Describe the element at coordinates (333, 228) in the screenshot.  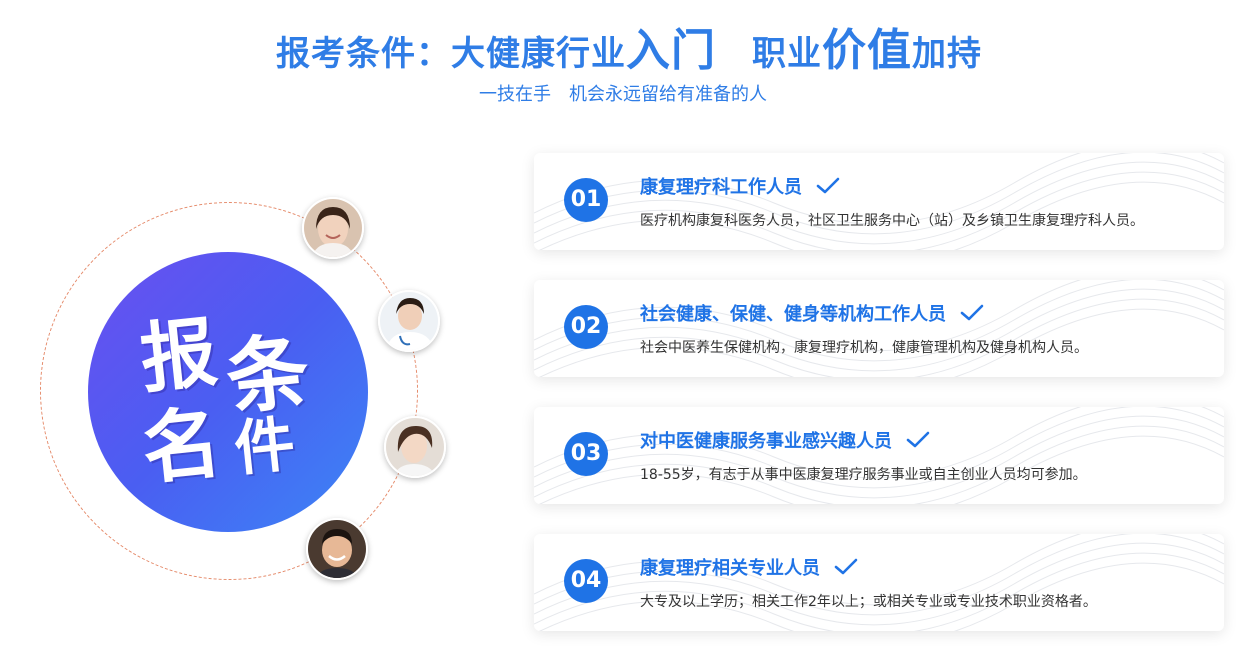
I see `woman-smiling-avatar` at that location.